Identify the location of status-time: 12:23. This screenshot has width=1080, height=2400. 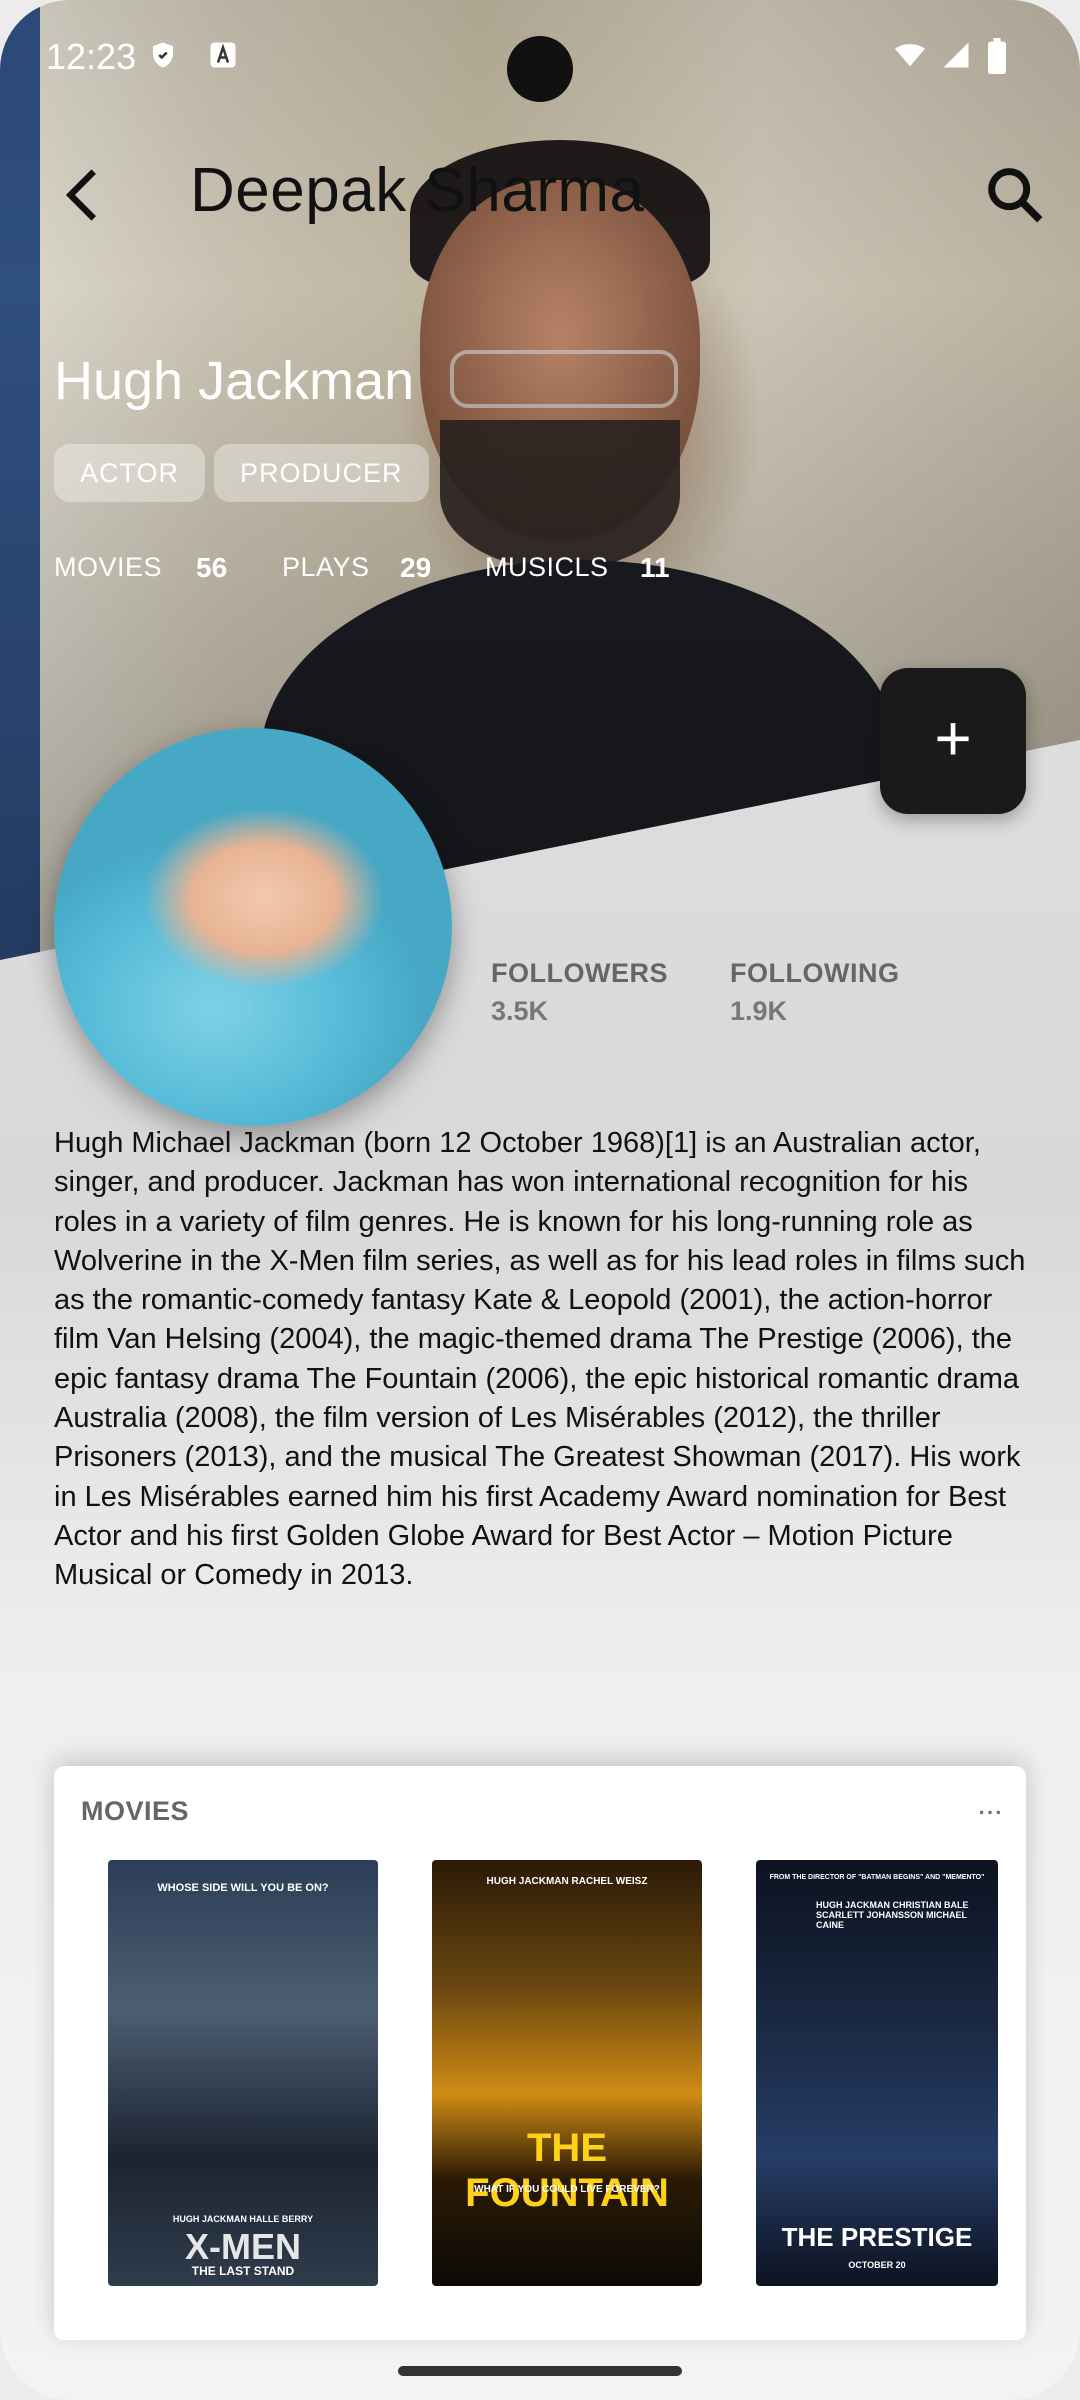
(91, 56).